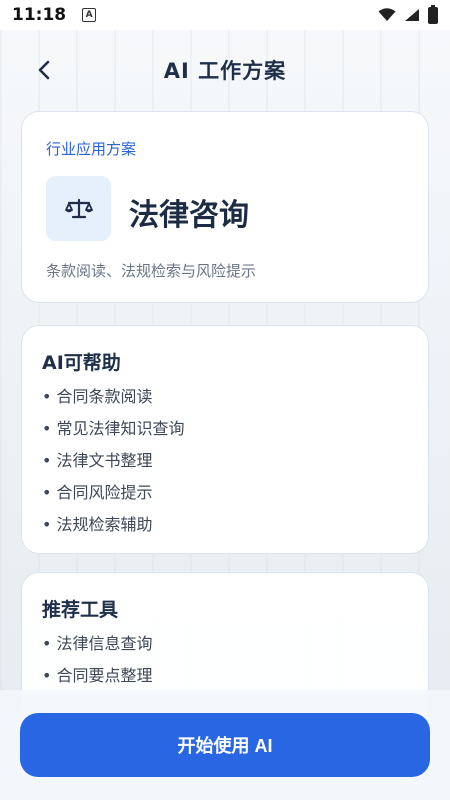  I want to click on app-header: AI 工作方案, so click(225, 70).